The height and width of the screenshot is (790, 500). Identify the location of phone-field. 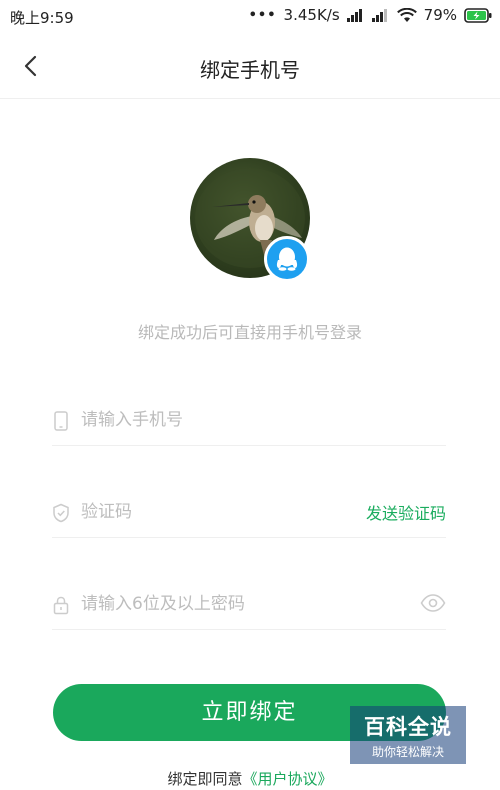
(249, 421).